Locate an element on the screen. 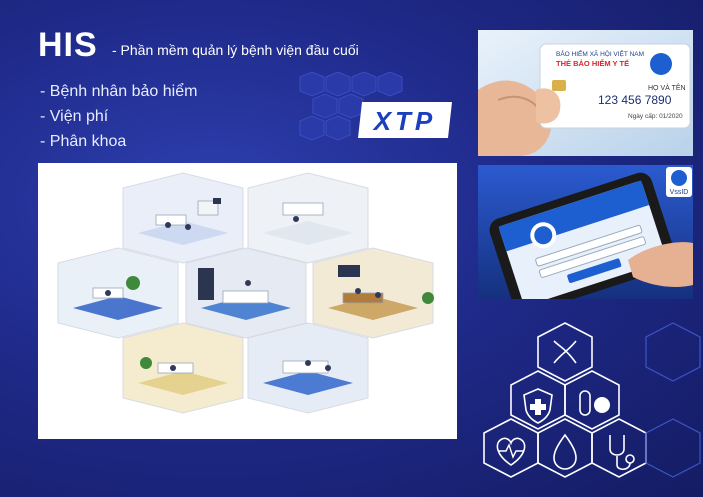  pill-hex is located at coordinates (592, 400).